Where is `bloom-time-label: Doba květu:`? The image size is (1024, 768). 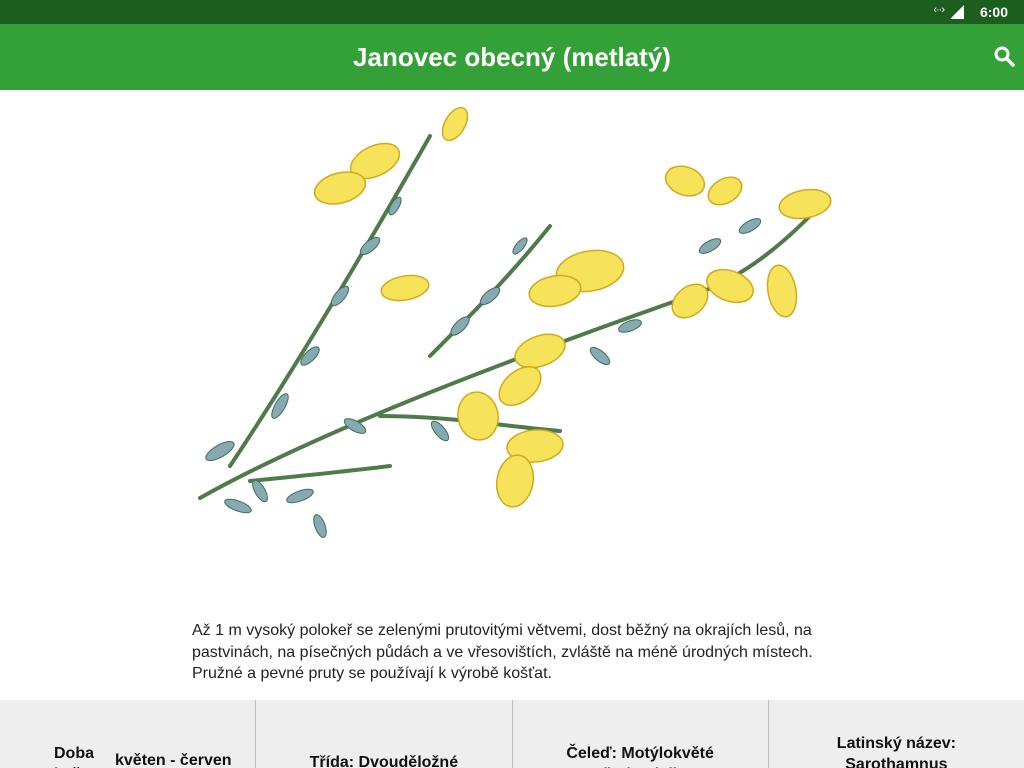
bloom-time-label: Doba květu: is located at coordinates (77, 756).